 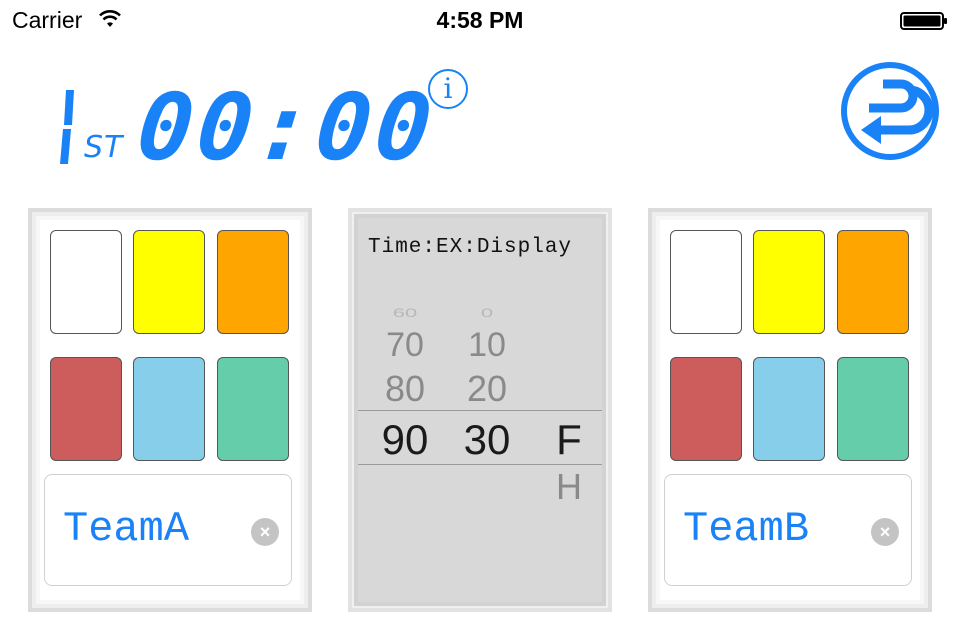 I want to click on period-digit: 1, so click(x=65, y=127).